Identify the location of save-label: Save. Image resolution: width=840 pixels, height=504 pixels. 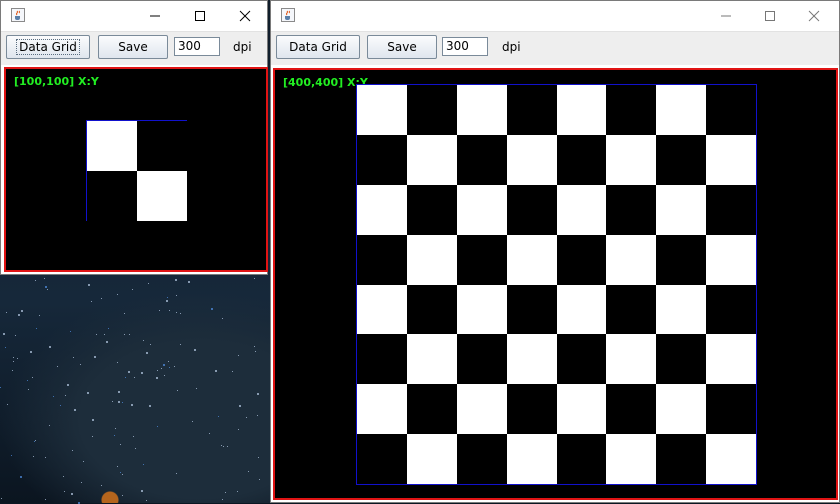
(133, 47).